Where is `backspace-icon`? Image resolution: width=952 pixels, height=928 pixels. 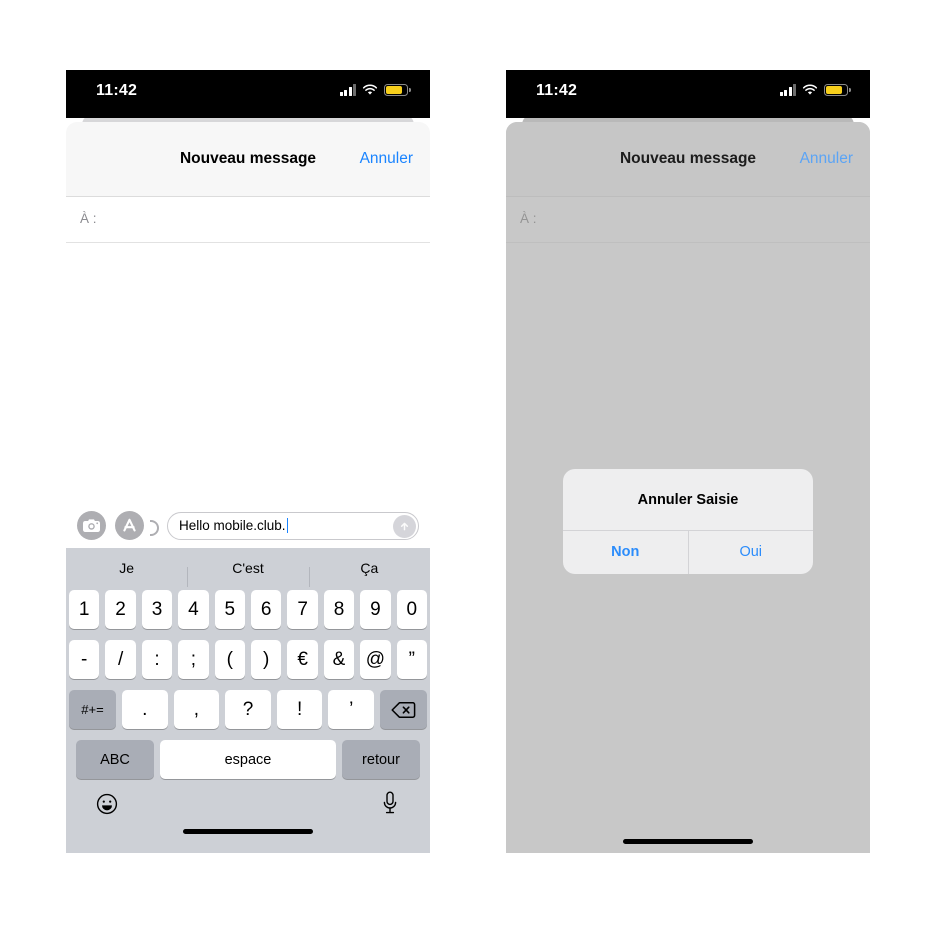
backspace-icon is located at coordinates (403, 709).